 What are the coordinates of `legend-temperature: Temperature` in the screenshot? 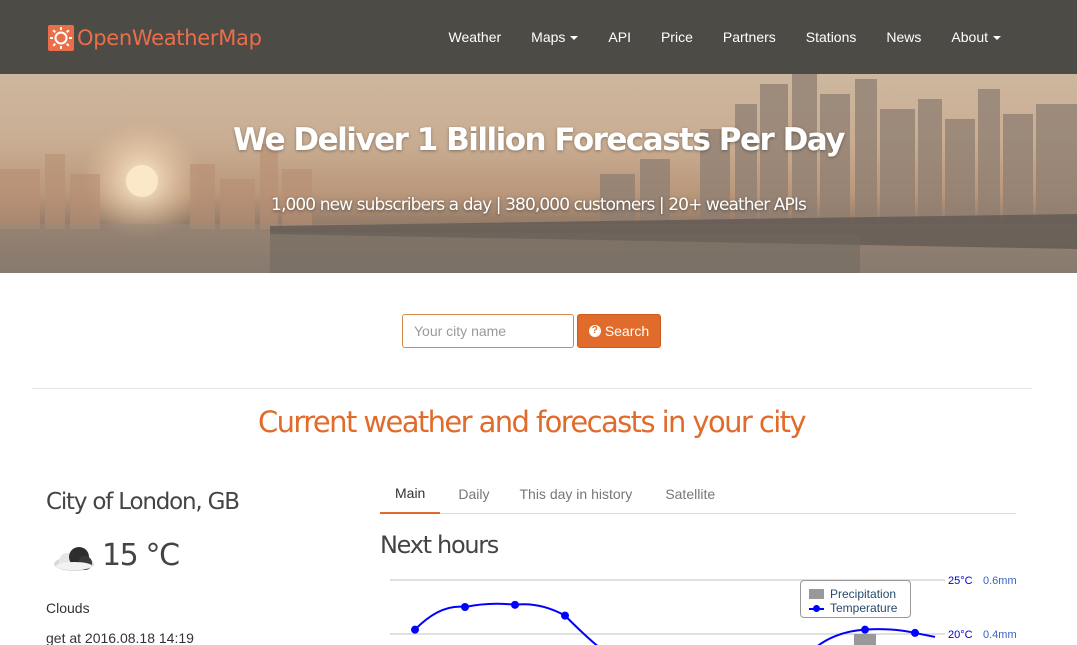 It's located at (853, 608).